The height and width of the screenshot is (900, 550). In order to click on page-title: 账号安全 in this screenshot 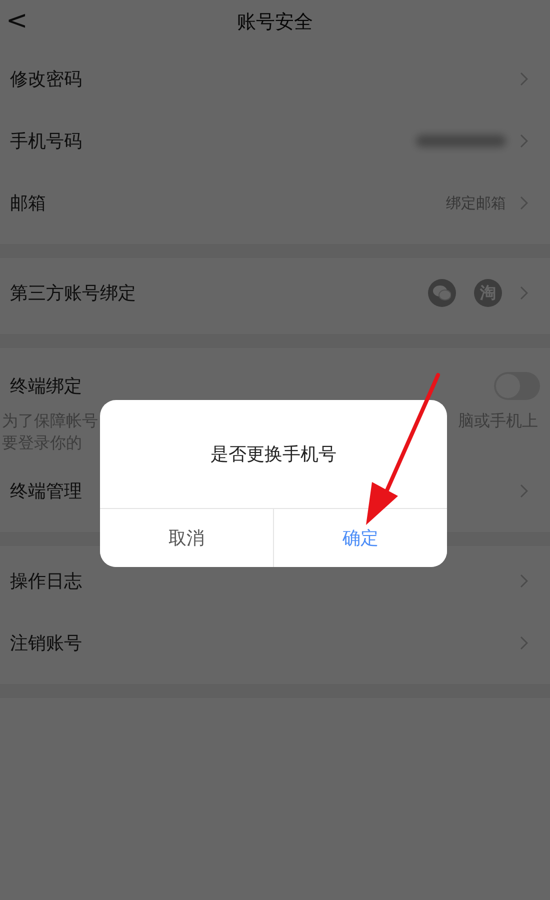, I will do `click(275, 22)`.